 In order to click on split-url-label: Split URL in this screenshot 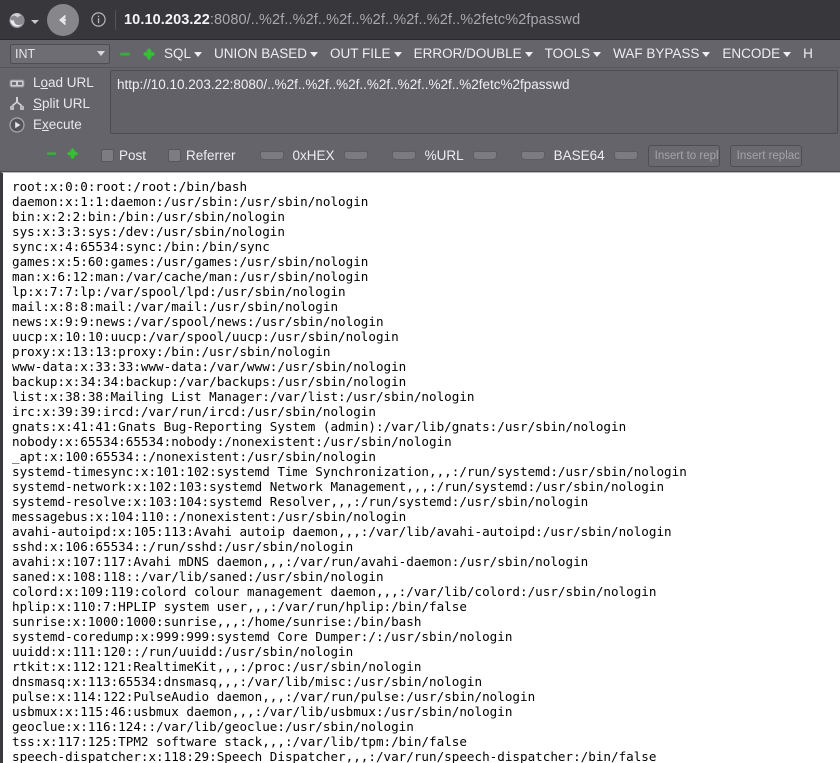, I will do `click(62, 103)`.